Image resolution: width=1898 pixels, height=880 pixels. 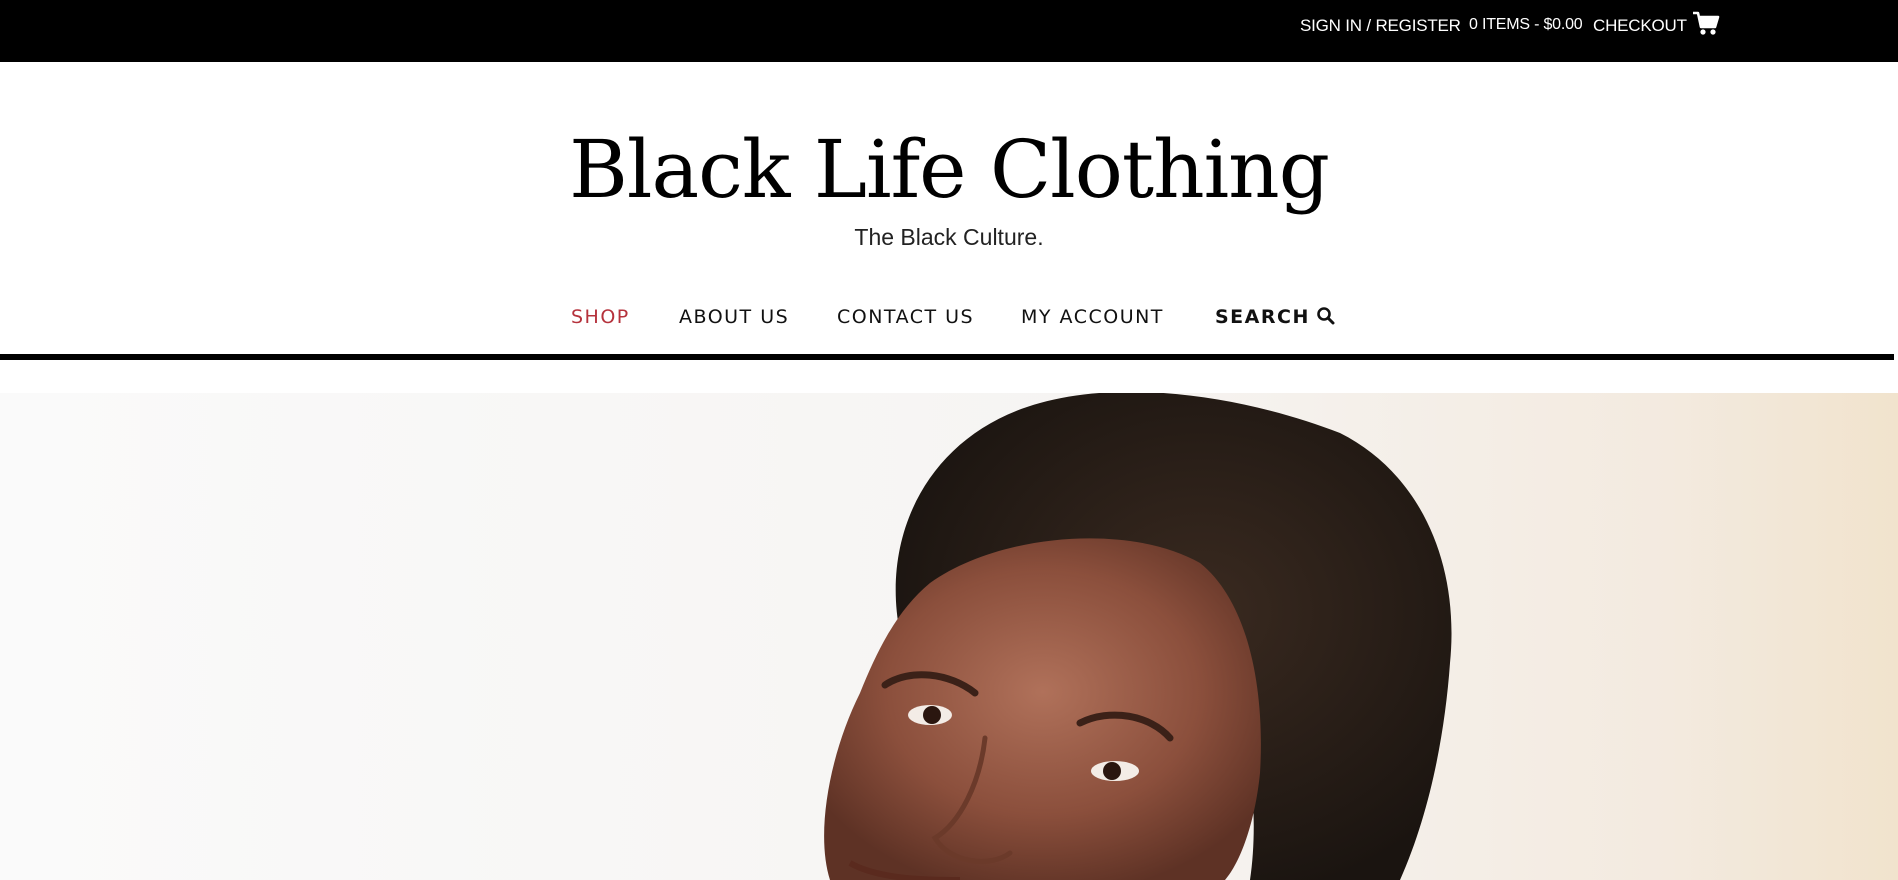 What do you see at coordinates (1092, 317) in the screenshot?
I see `nav-item-my-account: MY ACCOUNT` at bounding box center [1092, 317].